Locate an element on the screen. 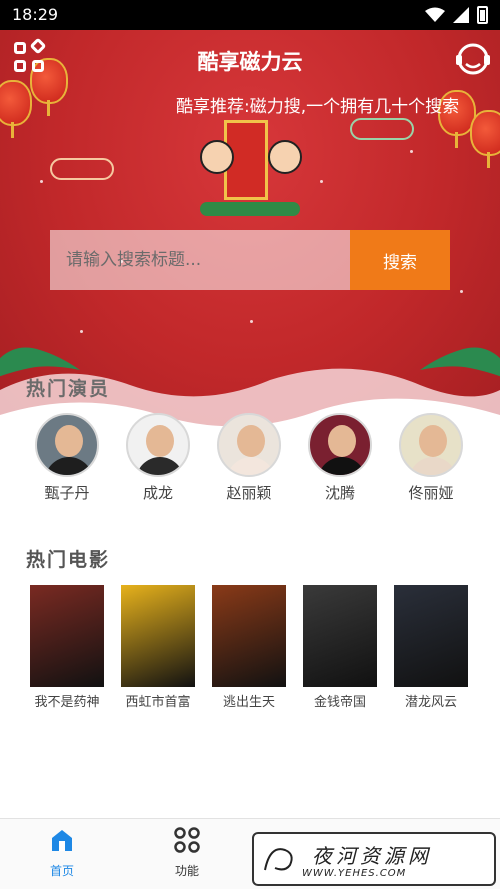  actor-name: 成龙 is located at coordinates (157, 493).